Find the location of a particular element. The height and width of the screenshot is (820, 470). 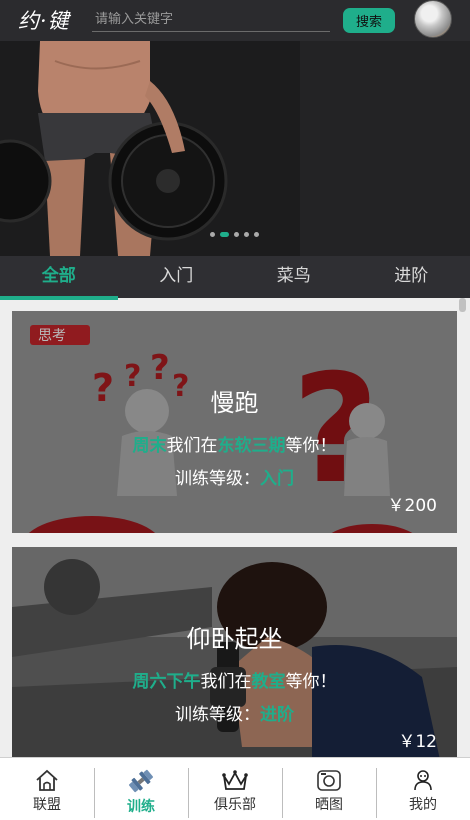

nav-item-alliance: 联盟 is located at coordinates (47, 789).